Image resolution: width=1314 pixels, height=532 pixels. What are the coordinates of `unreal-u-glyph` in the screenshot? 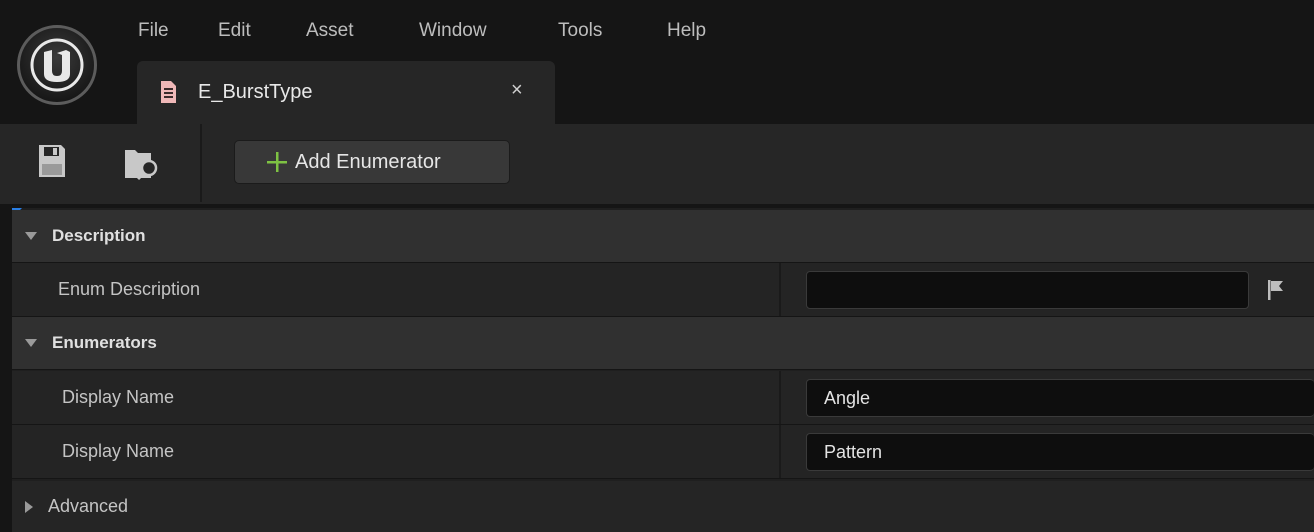 It's located at (57, 65).